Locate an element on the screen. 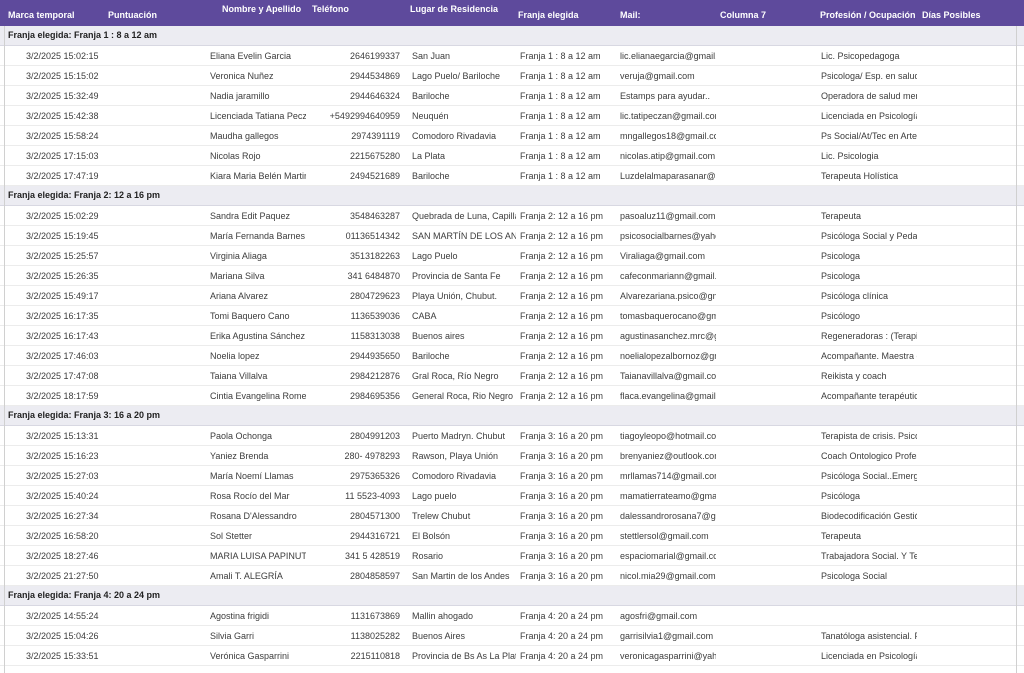 This screenshot has height=673, width=1024. cell-prof: Acompañante terapéutic is located at coordinates (869, 396).